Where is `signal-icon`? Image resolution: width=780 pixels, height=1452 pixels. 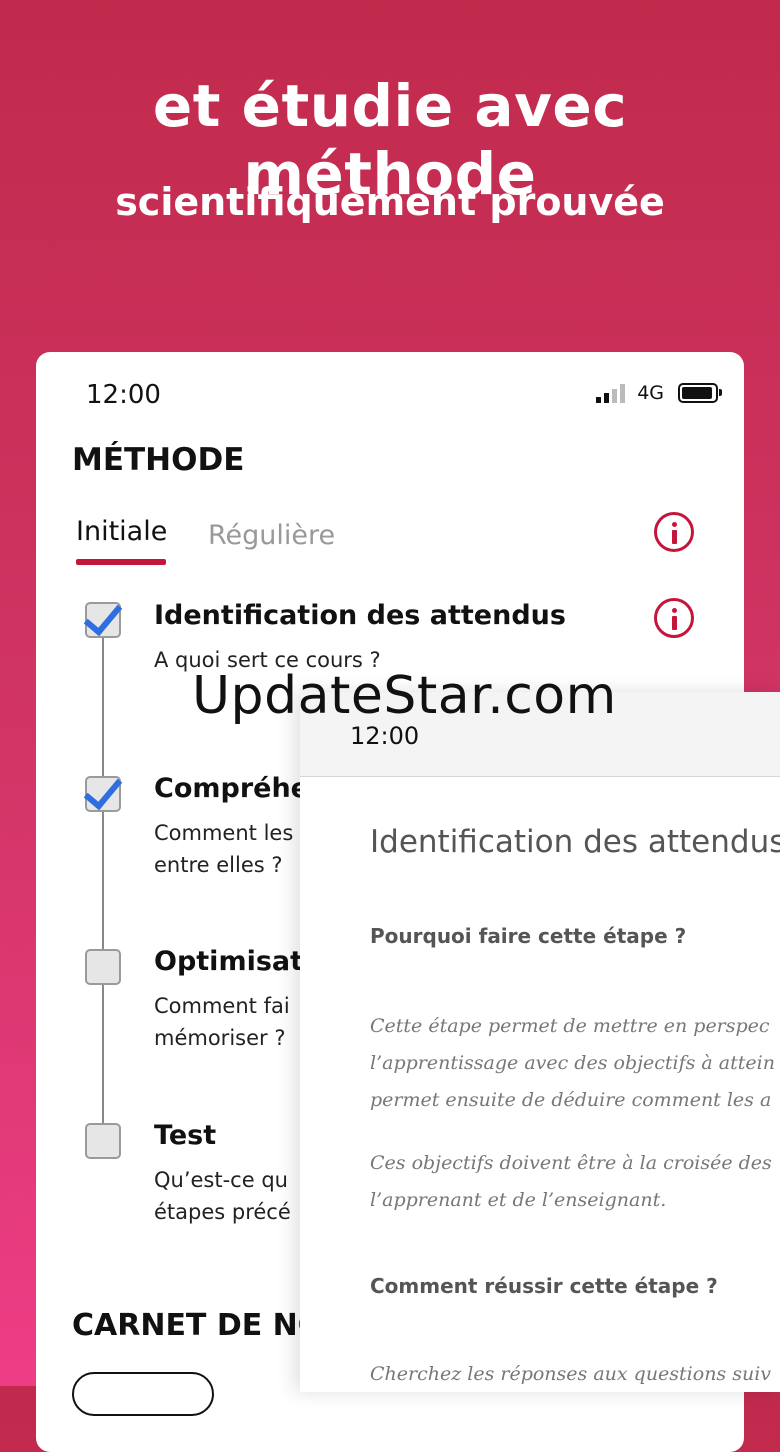
signal-icon is located at coordinates (611, 393).